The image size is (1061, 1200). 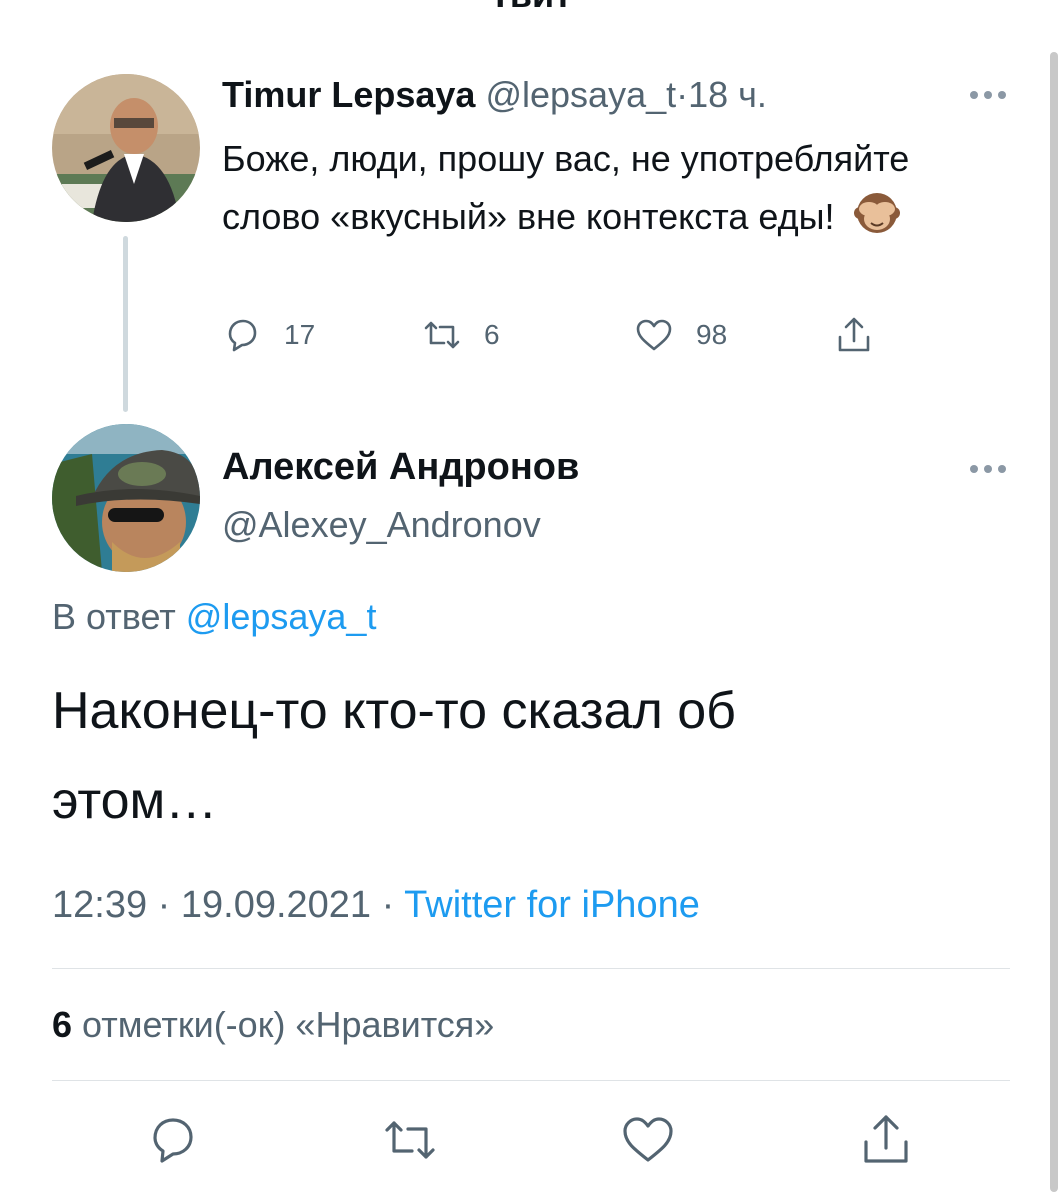 I want to click on reply-prefix: В ответ, so click(x=114, y=616).